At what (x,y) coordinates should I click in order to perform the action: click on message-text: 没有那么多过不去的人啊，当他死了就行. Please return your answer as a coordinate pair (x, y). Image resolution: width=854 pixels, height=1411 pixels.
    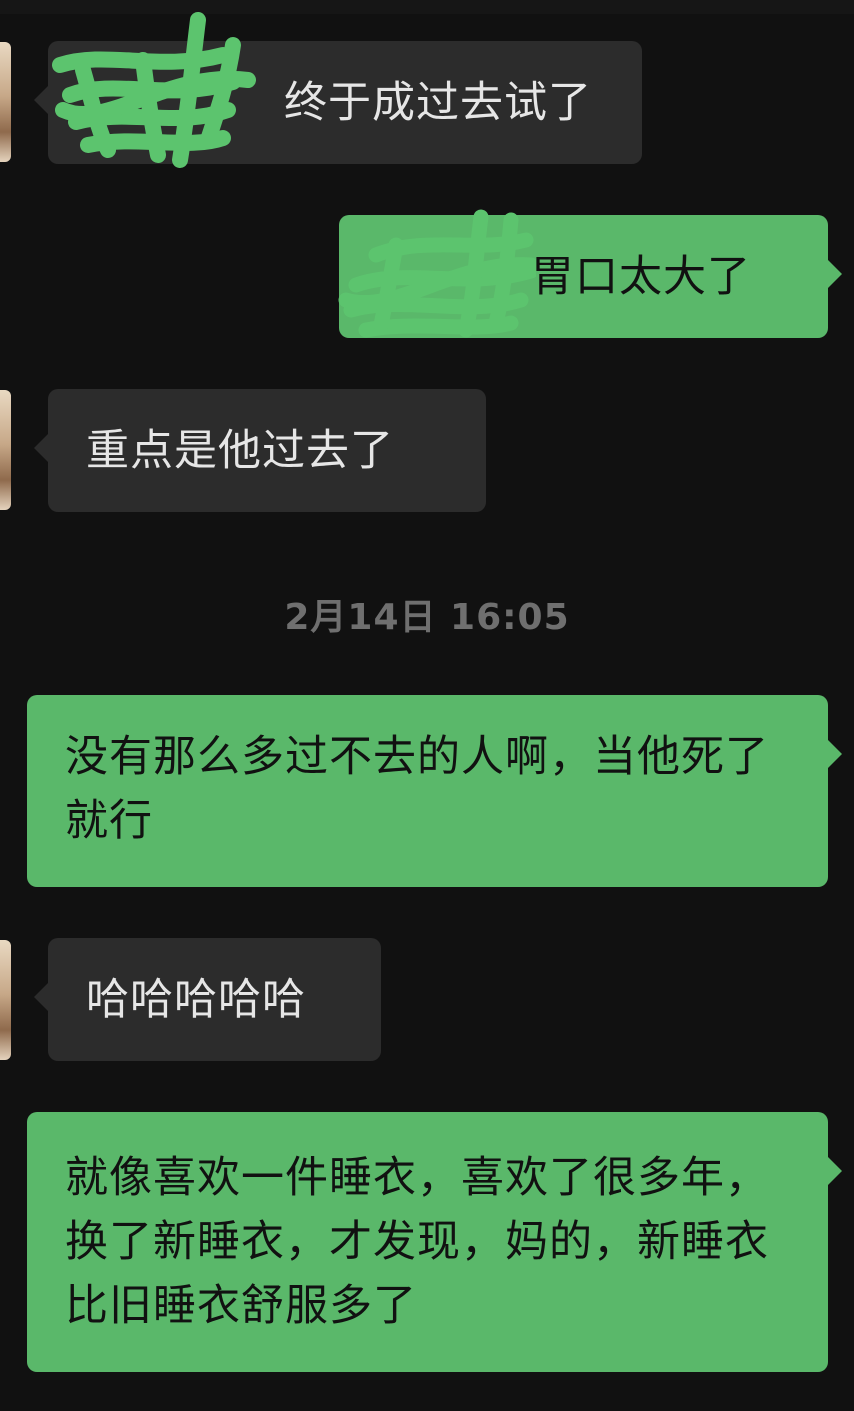
    Looking at the image, I should click on (417, 789).